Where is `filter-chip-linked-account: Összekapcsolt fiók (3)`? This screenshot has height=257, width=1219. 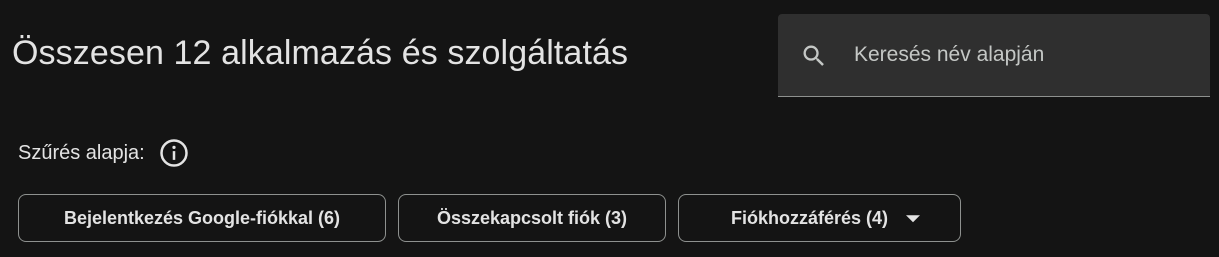
filter-chip-linked-account: Összekapcsolt fiók (3) is located at coordinates (532, 218).